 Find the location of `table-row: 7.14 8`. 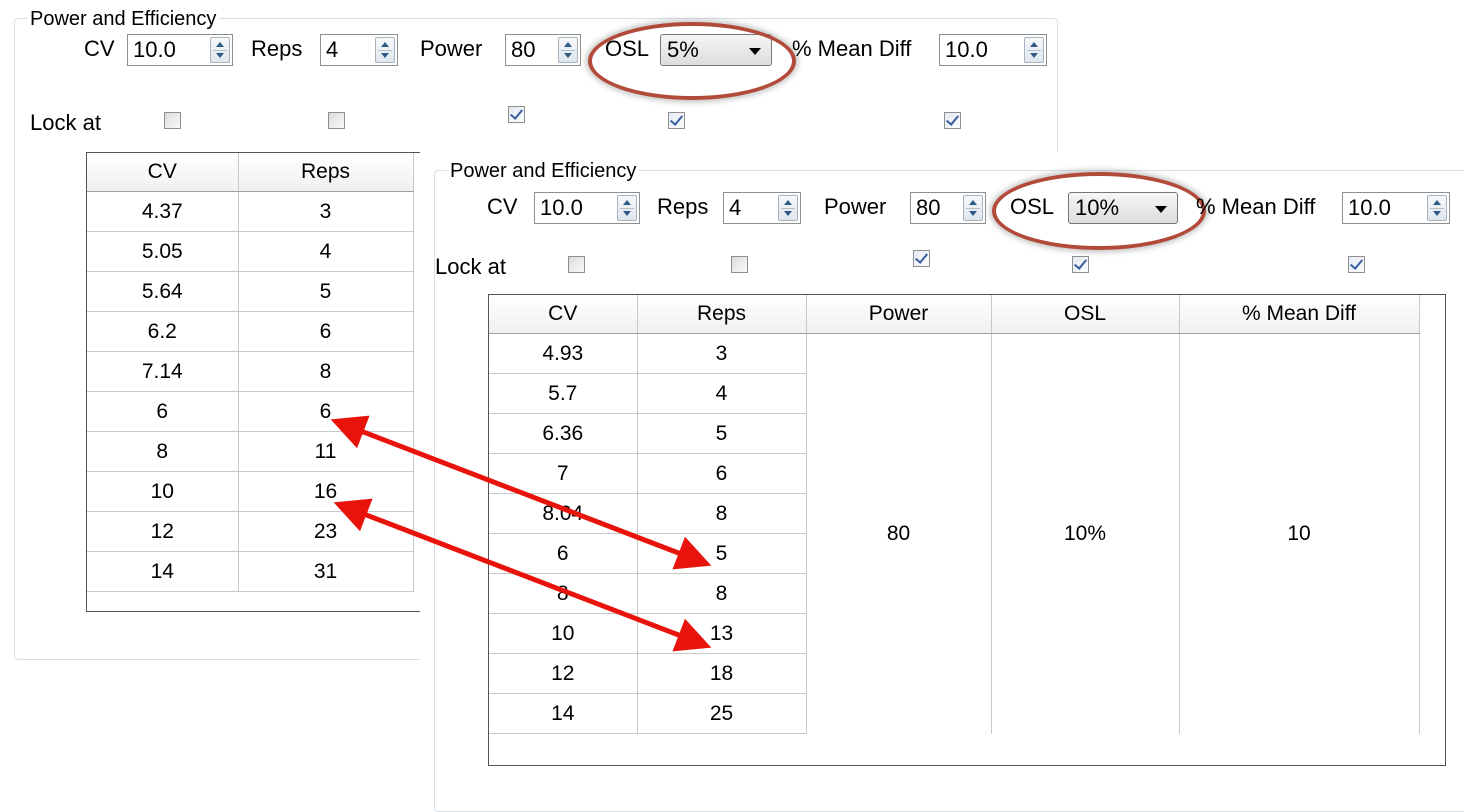

table-row: 7.14 8 is located at coordinates (250, 371).